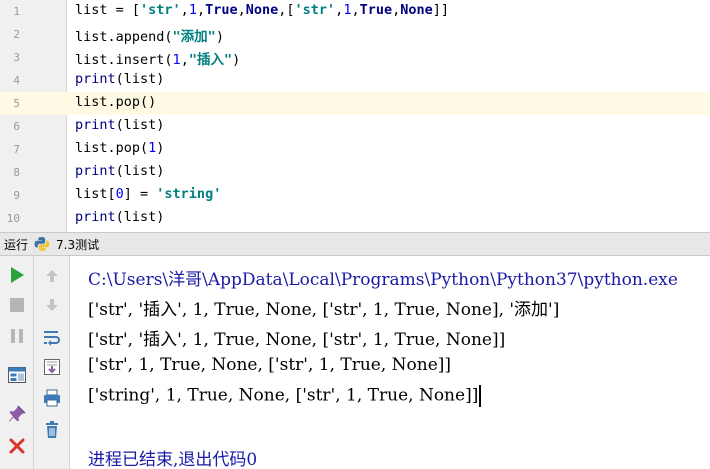  I want to click on code-token: ] =, so click(140, 194).